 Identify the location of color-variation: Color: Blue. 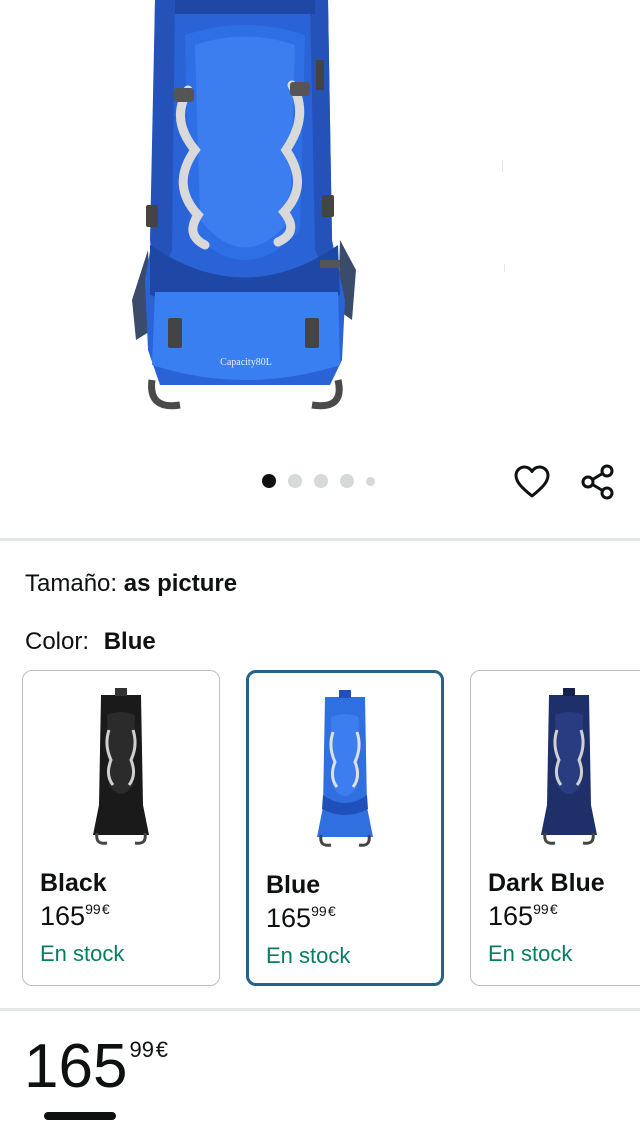
(90, 642).